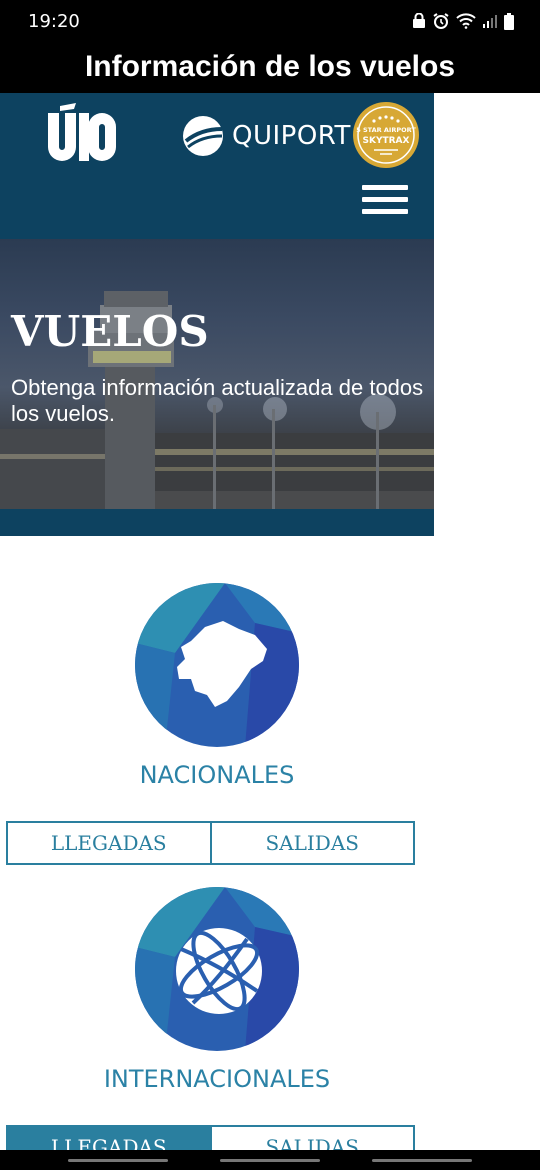 The height and width of the screenshot is (1170, 540). I want to click on internacionales-label: INTERNACIONALES, so click(217, 1079).